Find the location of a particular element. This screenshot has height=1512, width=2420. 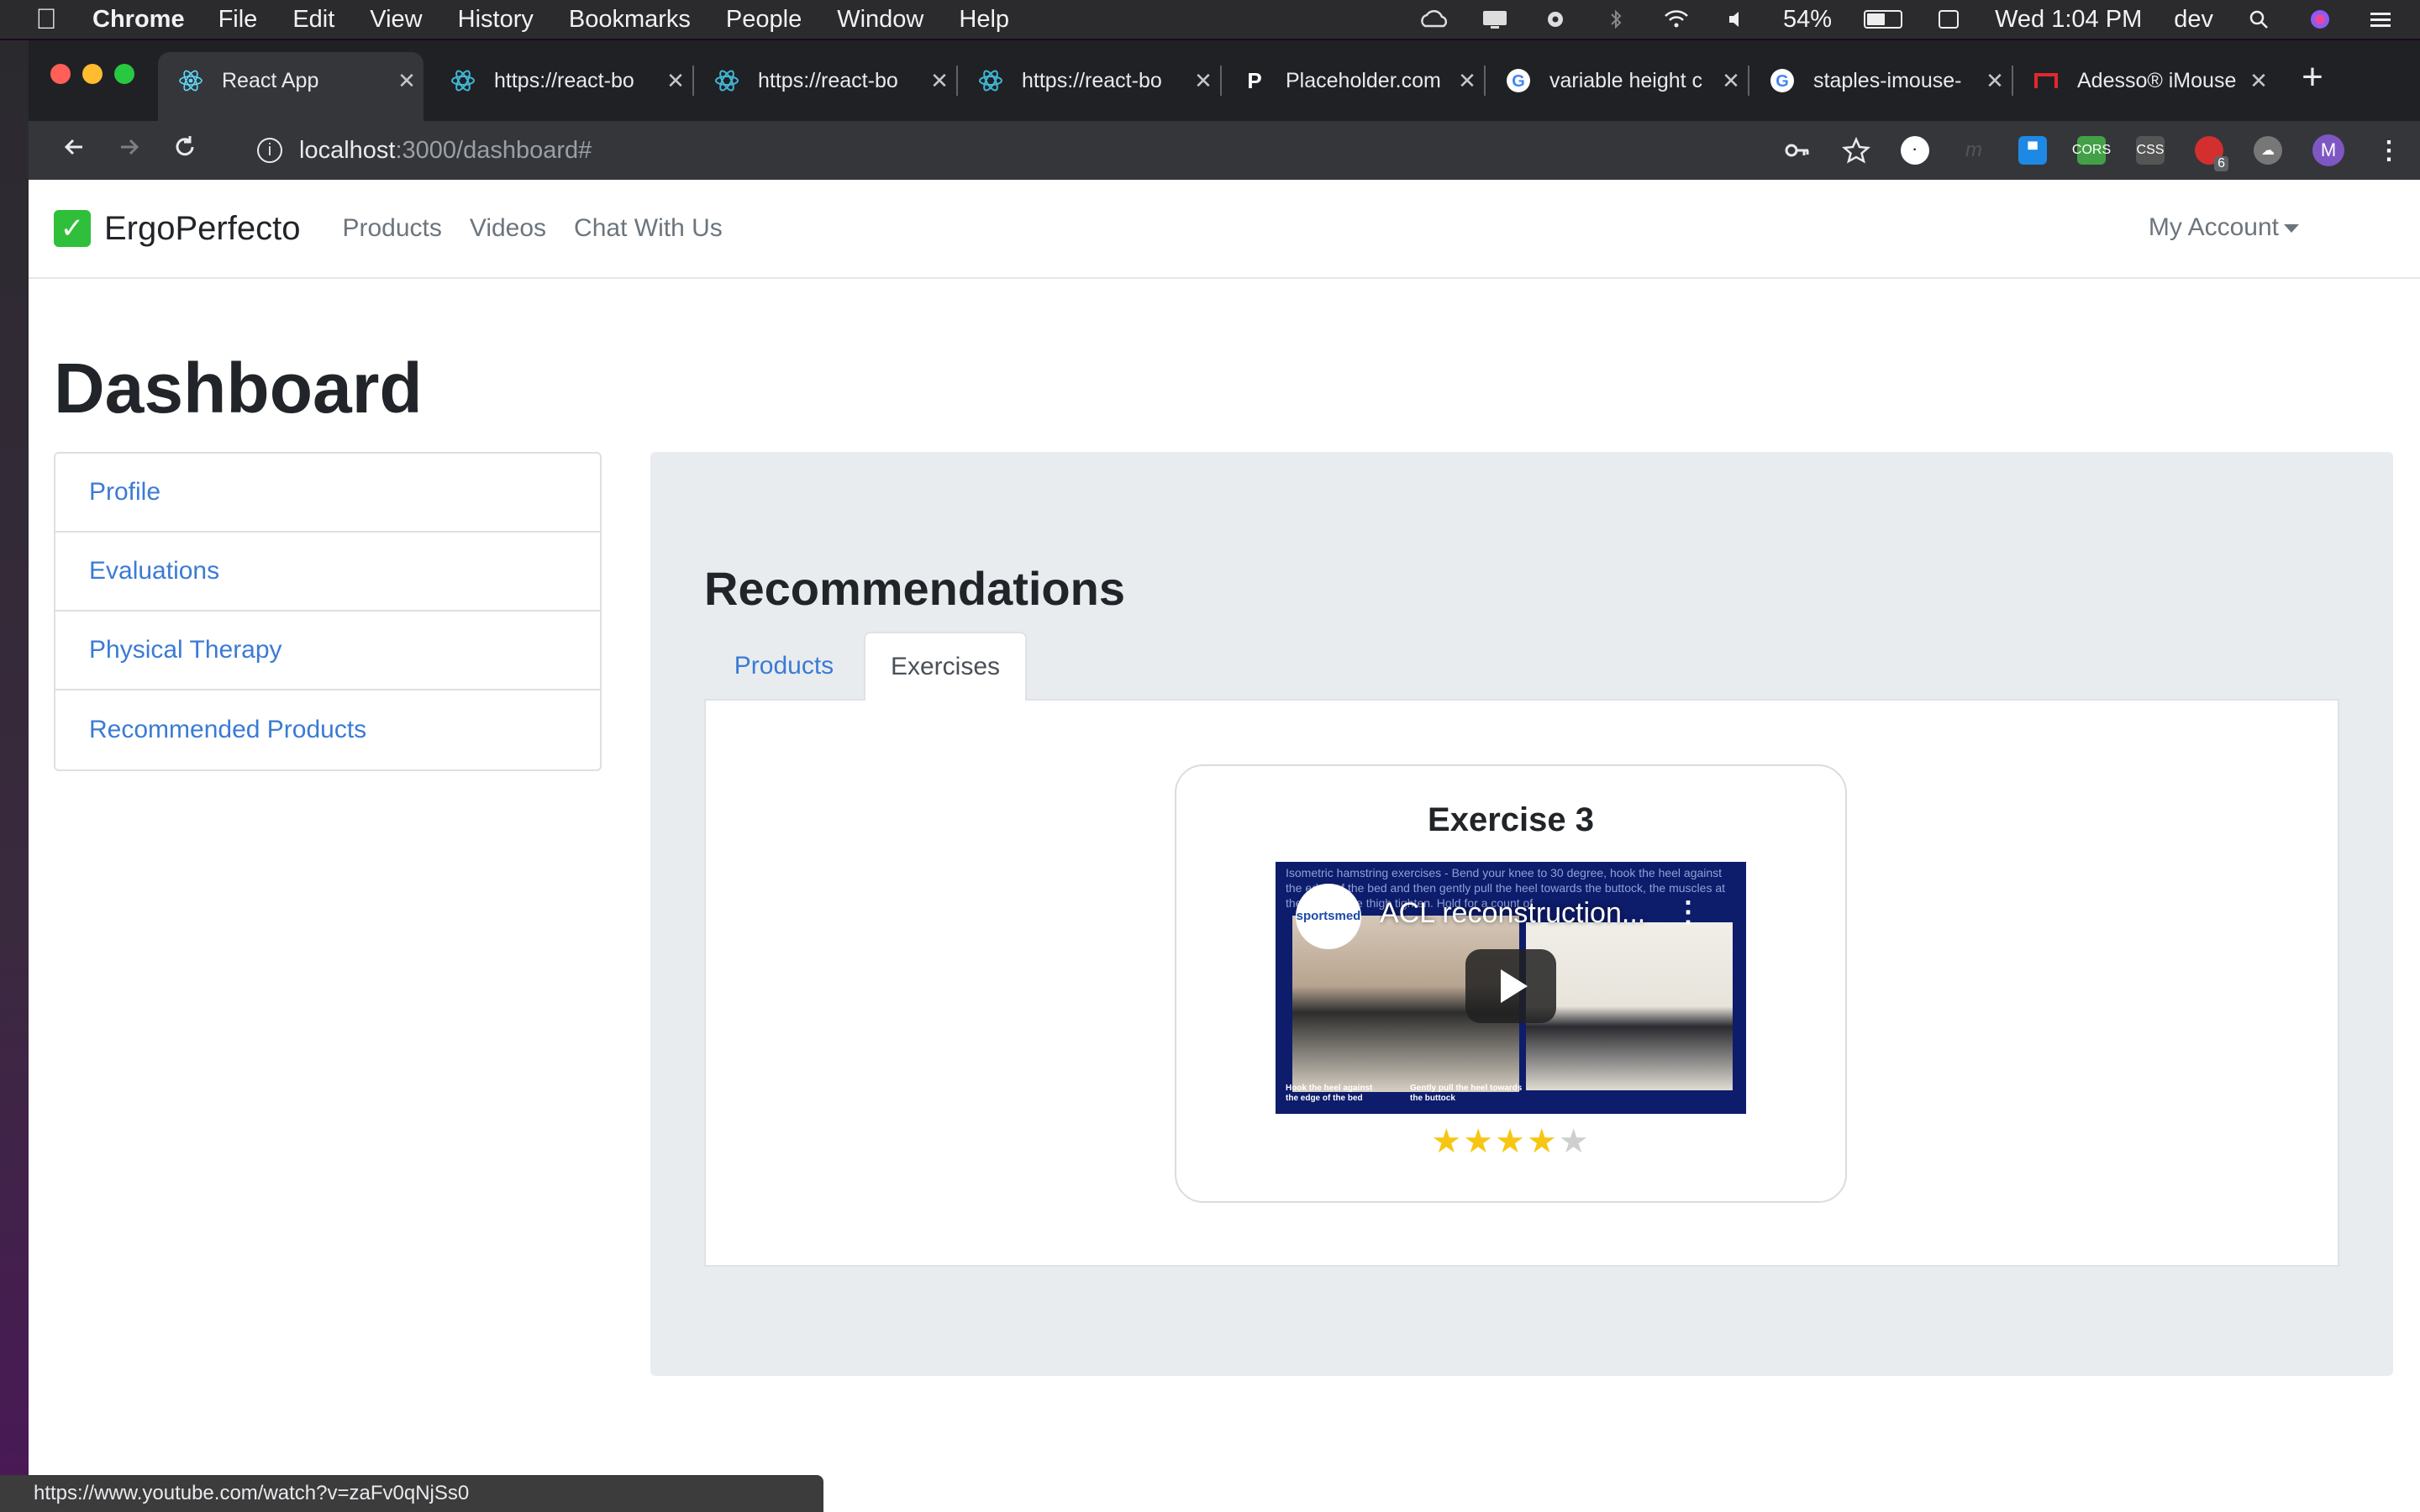

address-bar: i localhost:3000/dashboard# is located at coordinates (991, 150).